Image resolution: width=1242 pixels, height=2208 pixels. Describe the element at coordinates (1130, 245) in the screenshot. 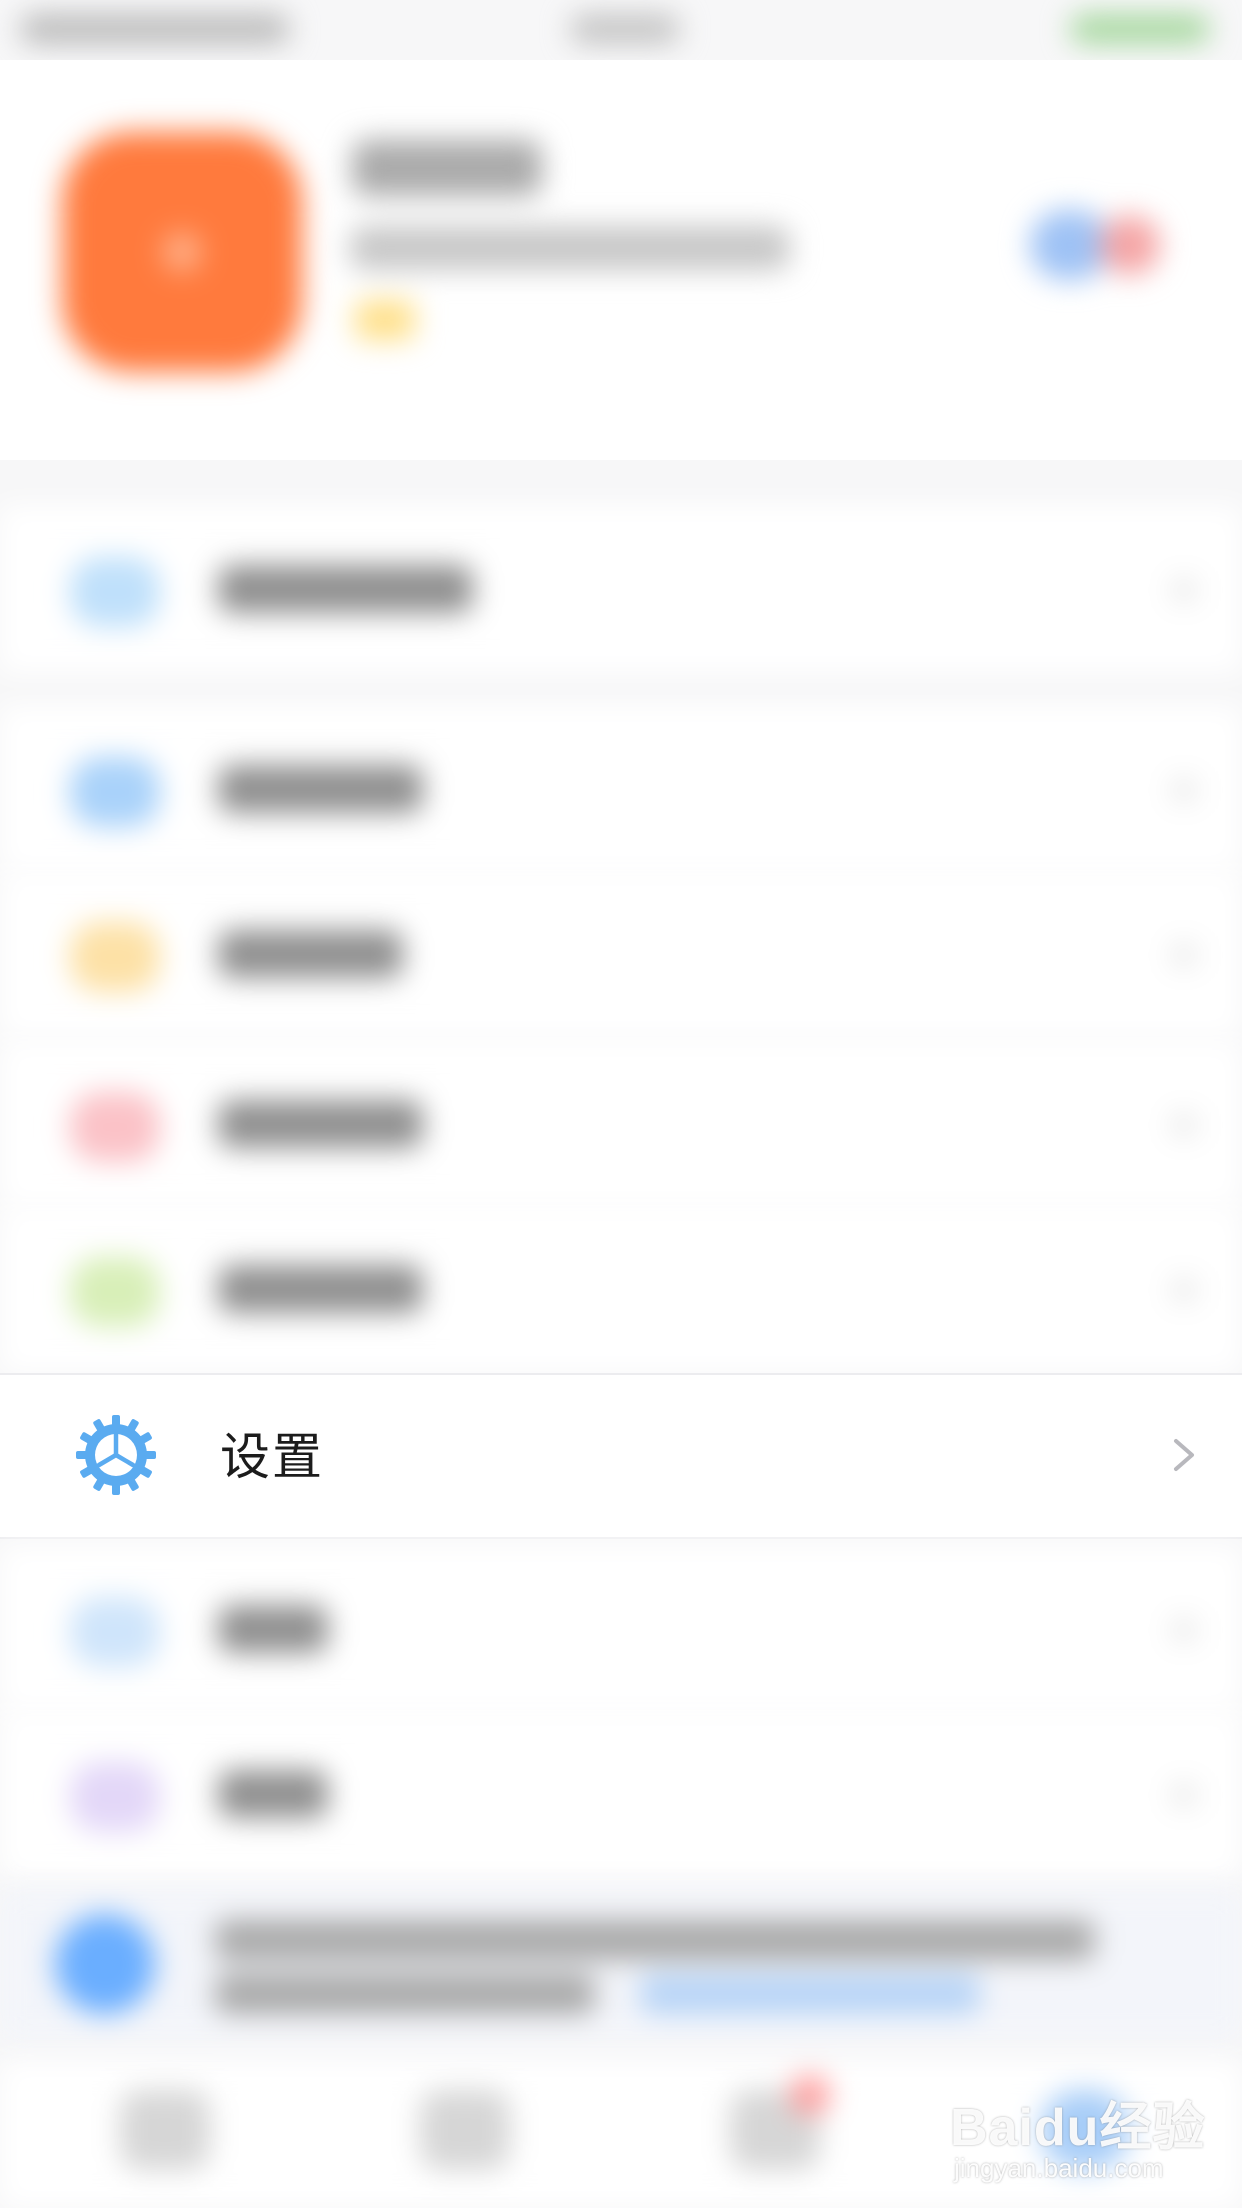

I see `red-circle-icon` at that location.